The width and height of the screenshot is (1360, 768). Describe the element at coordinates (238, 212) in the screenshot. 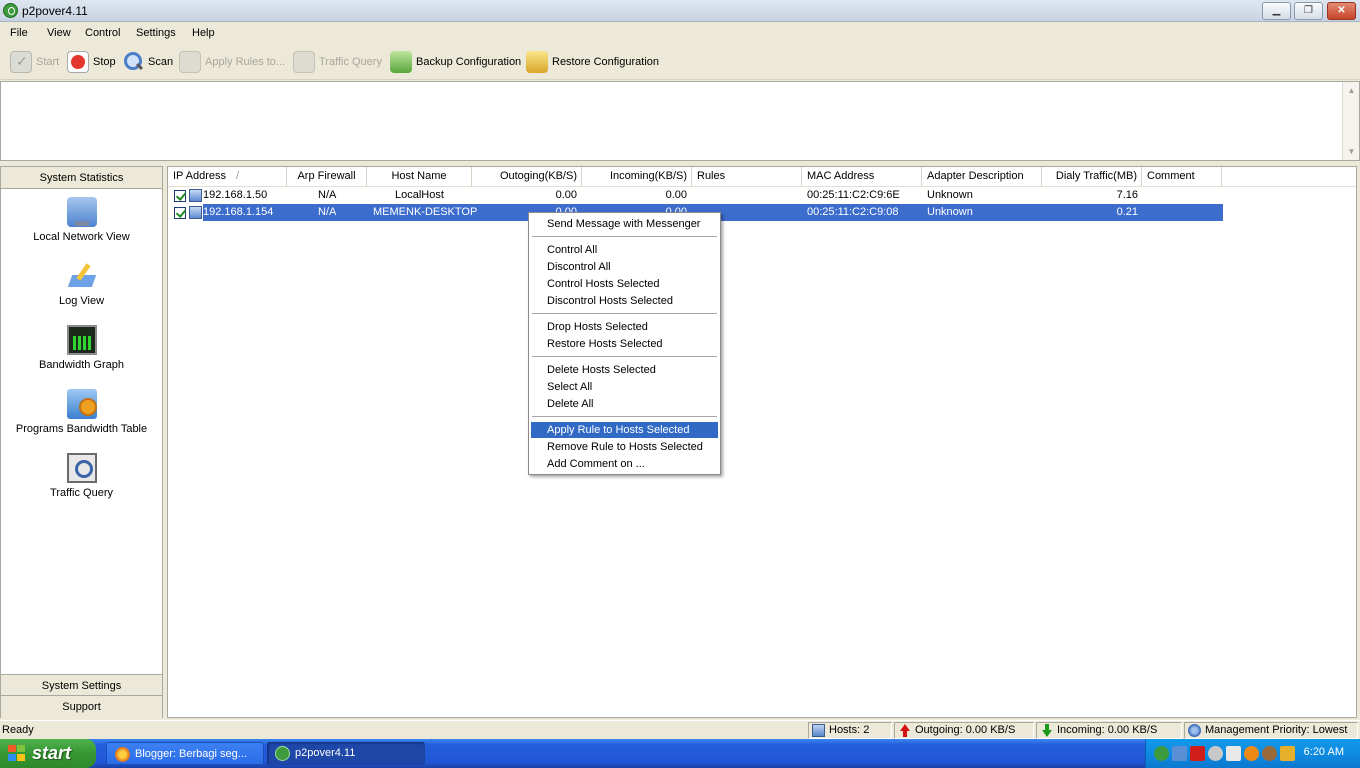

I see `cell-ip: 192.168.1.154` at that location.